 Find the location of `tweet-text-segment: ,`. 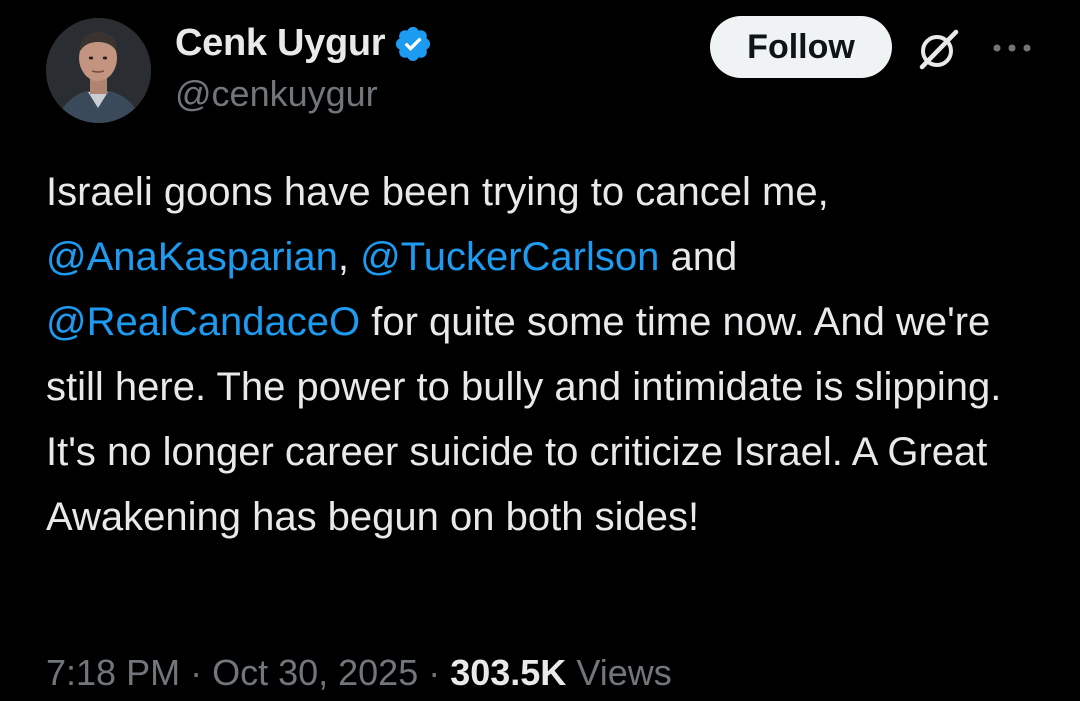

tweet-text-segment: , is located at coordinates (349, 257).